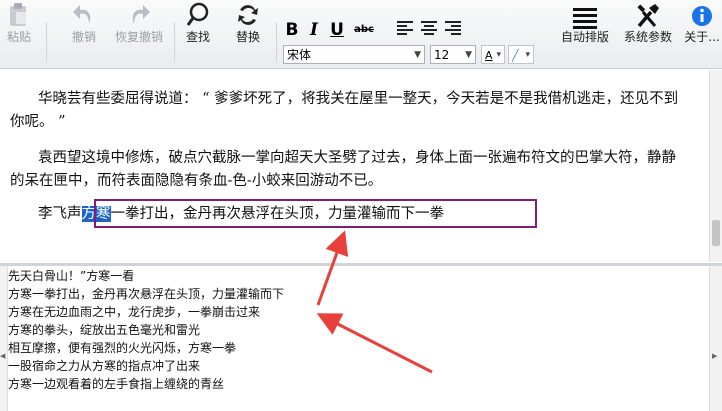 Image resolution: width=722 pixels, height=411 pixels. I want to click on system-params-label: 系统参数, so click(647, 37).